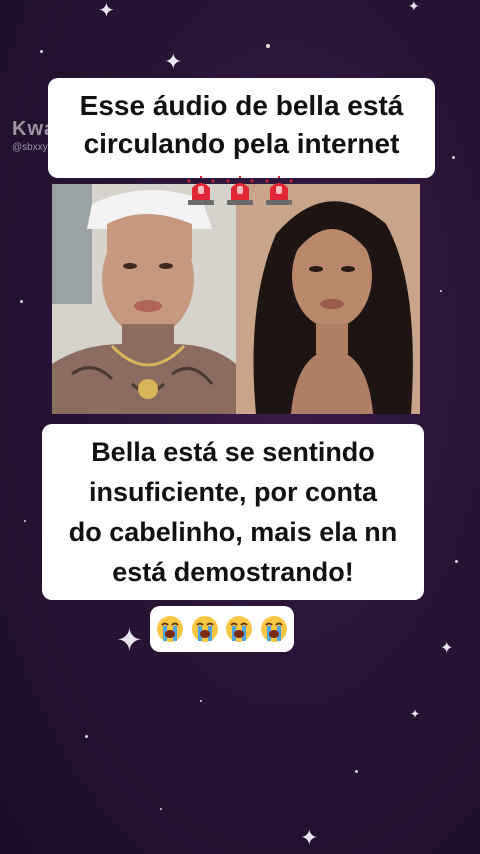 This screenshot has height=854, width=480. What do you see at coordinates (233, 572) in the screenshot?
I see `caption-line: está demostrando!` at bounding box center [233, 572].